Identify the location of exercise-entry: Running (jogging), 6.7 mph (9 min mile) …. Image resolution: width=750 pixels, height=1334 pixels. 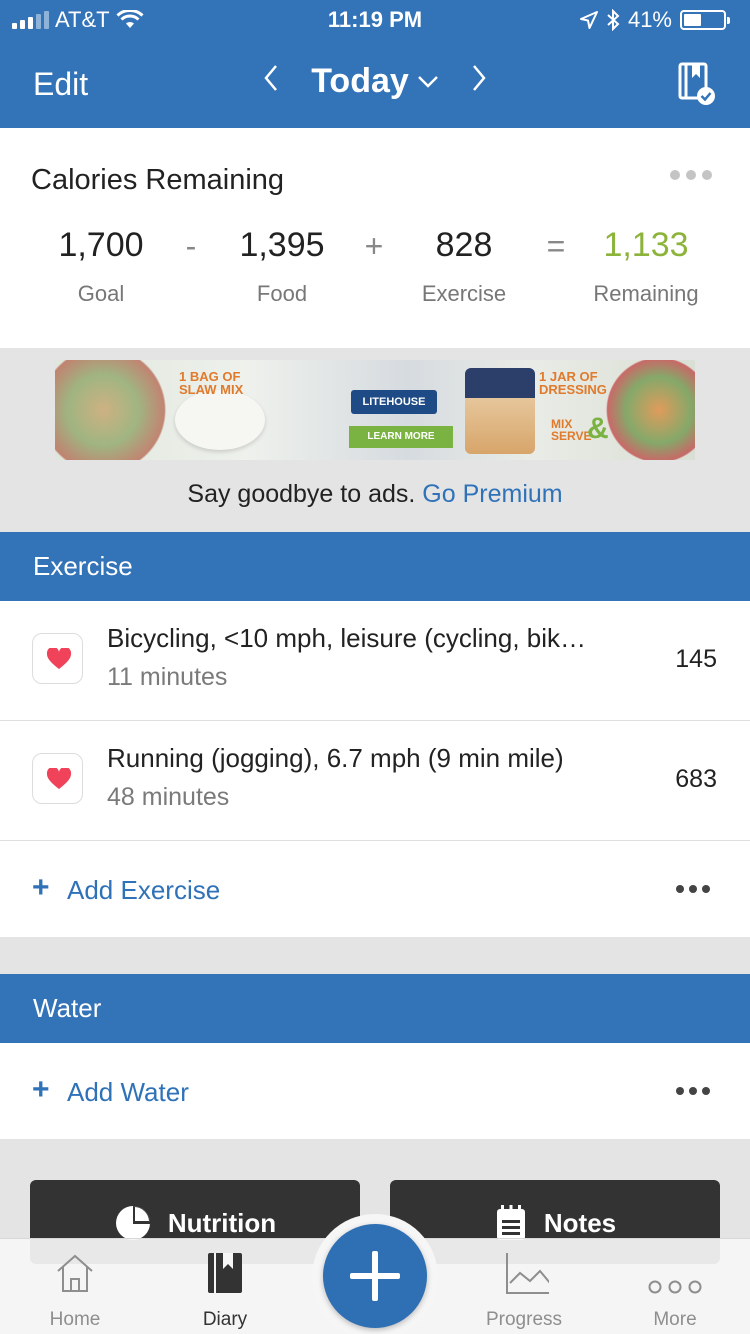
(375, 781).